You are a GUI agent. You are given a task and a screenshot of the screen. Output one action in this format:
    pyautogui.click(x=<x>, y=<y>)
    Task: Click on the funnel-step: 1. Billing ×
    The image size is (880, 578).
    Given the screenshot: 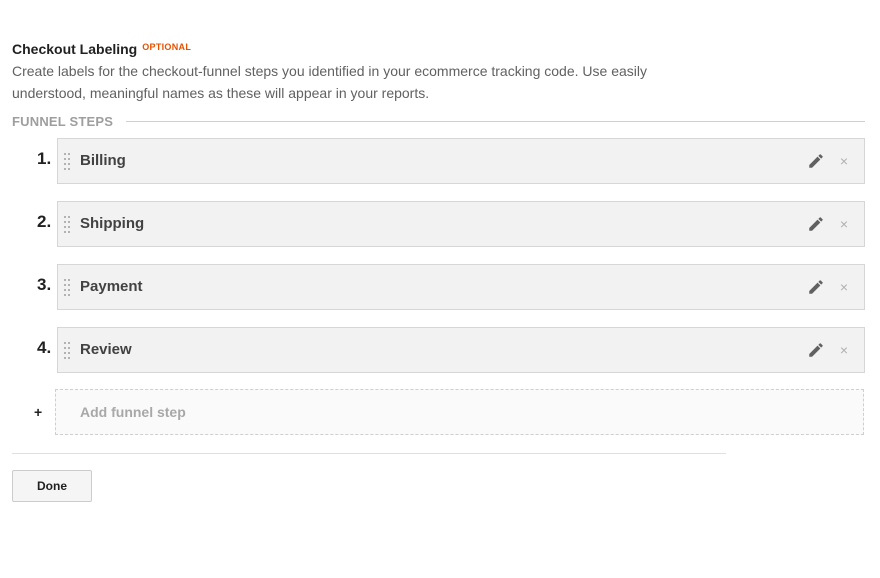 What is the action you would take?
    pyautogui.click(x=440, y=161)
    